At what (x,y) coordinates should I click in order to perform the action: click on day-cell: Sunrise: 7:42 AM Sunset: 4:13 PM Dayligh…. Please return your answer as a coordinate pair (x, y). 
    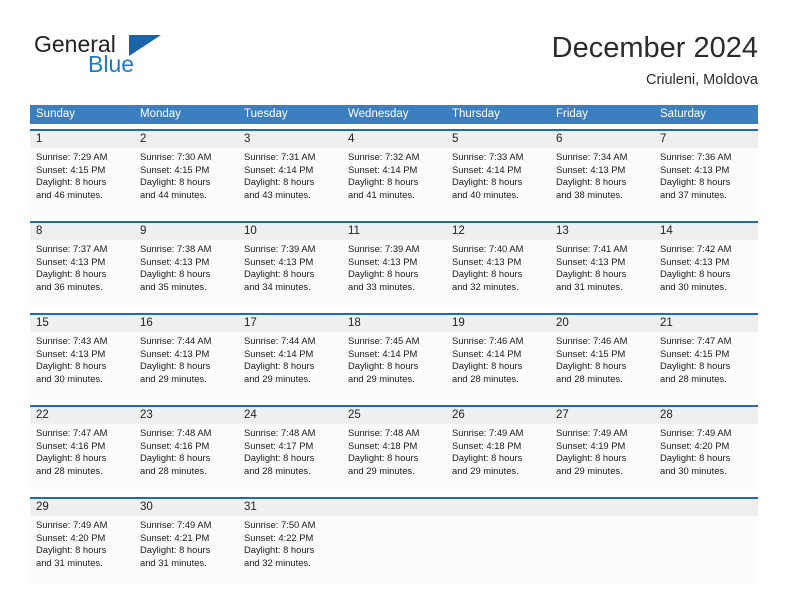
    Looking at the image, I should click on (706, 274).